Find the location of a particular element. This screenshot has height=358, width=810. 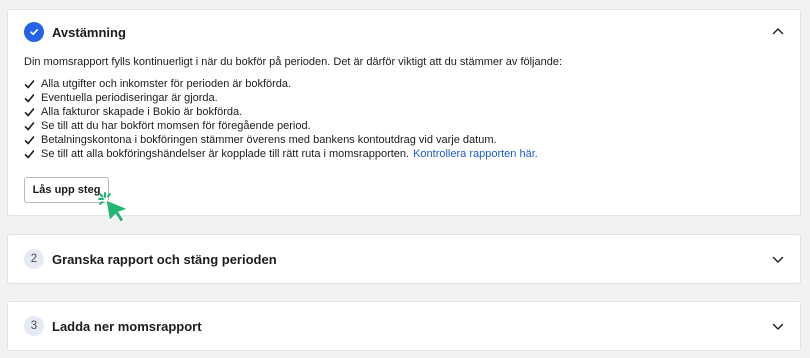

step-title: Ladda ner momsrapport is located at coordinates (127, 326).